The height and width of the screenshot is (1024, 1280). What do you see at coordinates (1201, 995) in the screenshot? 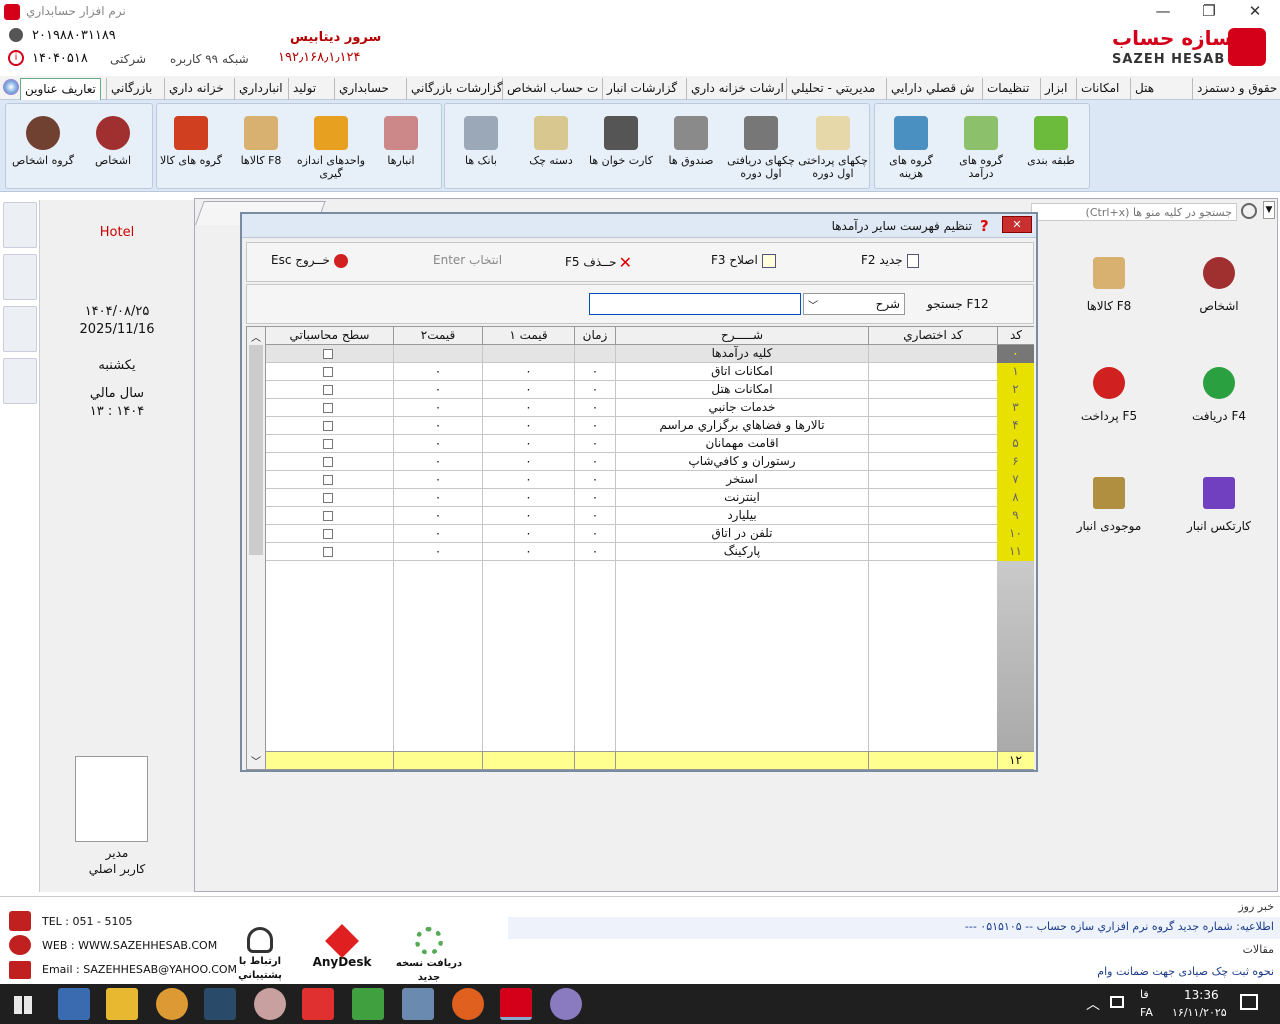
I see `clock-time: 13:36` at bounding box center [1201, 995].